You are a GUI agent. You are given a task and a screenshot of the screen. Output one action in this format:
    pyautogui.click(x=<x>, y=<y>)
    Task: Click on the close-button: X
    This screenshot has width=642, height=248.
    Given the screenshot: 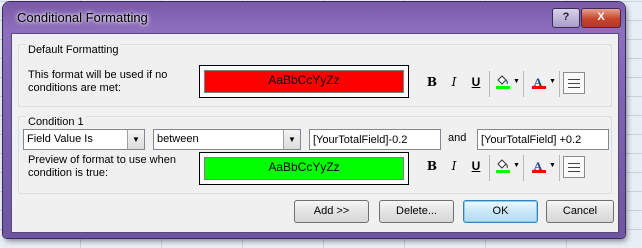 What is the action you would take?
    pyautogui.click(x=601, y=18)
    